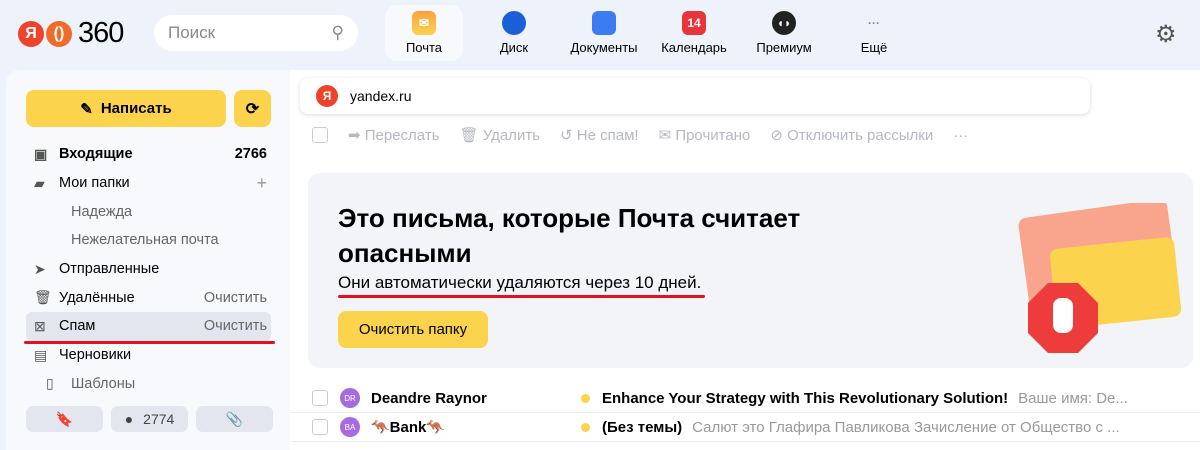  I want to click on address-bar: Яyandex.ru, so click(695, 96).